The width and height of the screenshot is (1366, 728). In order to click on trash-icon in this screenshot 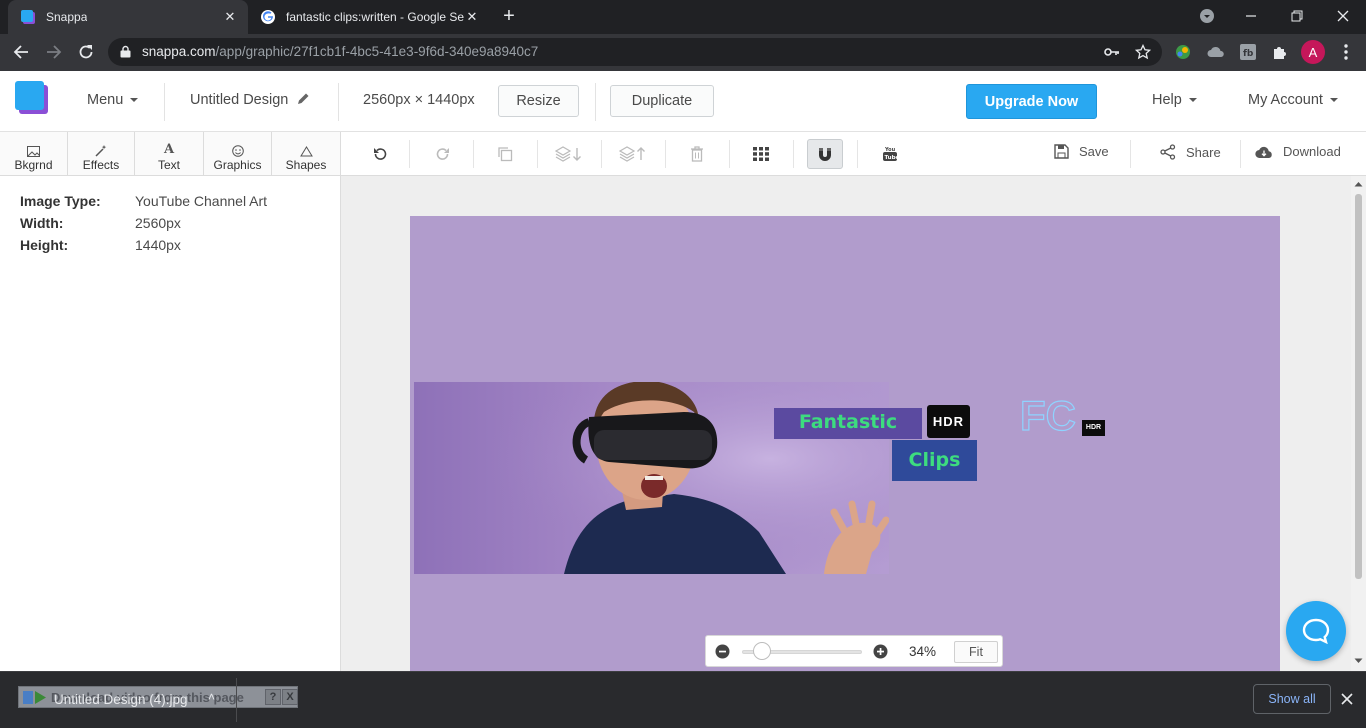, I will do `click(697, 154)`.